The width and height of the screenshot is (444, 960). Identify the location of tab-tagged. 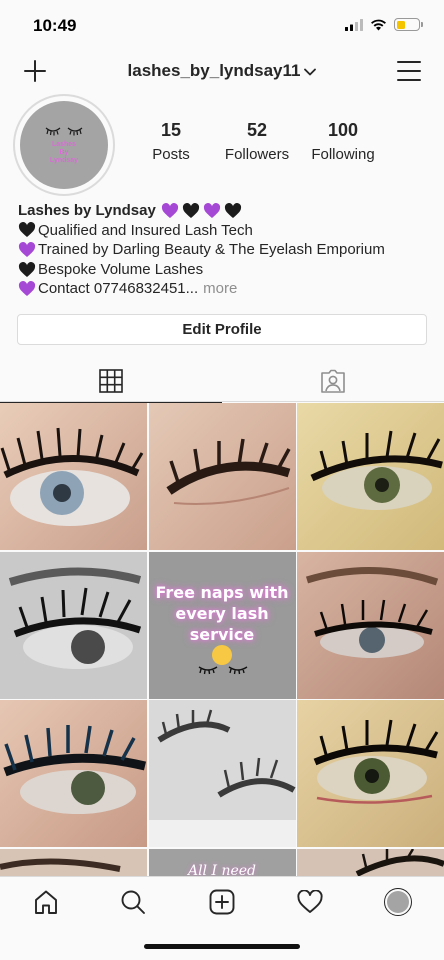
(333, 381).